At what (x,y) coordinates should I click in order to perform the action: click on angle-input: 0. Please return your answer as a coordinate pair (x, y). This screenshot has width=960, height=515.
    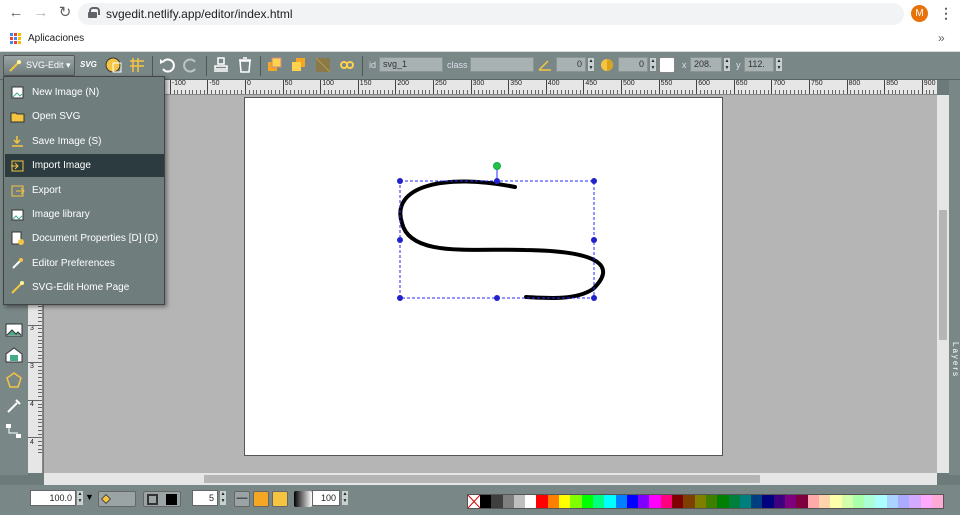
    Looking at the image, I should click on (571, 64).